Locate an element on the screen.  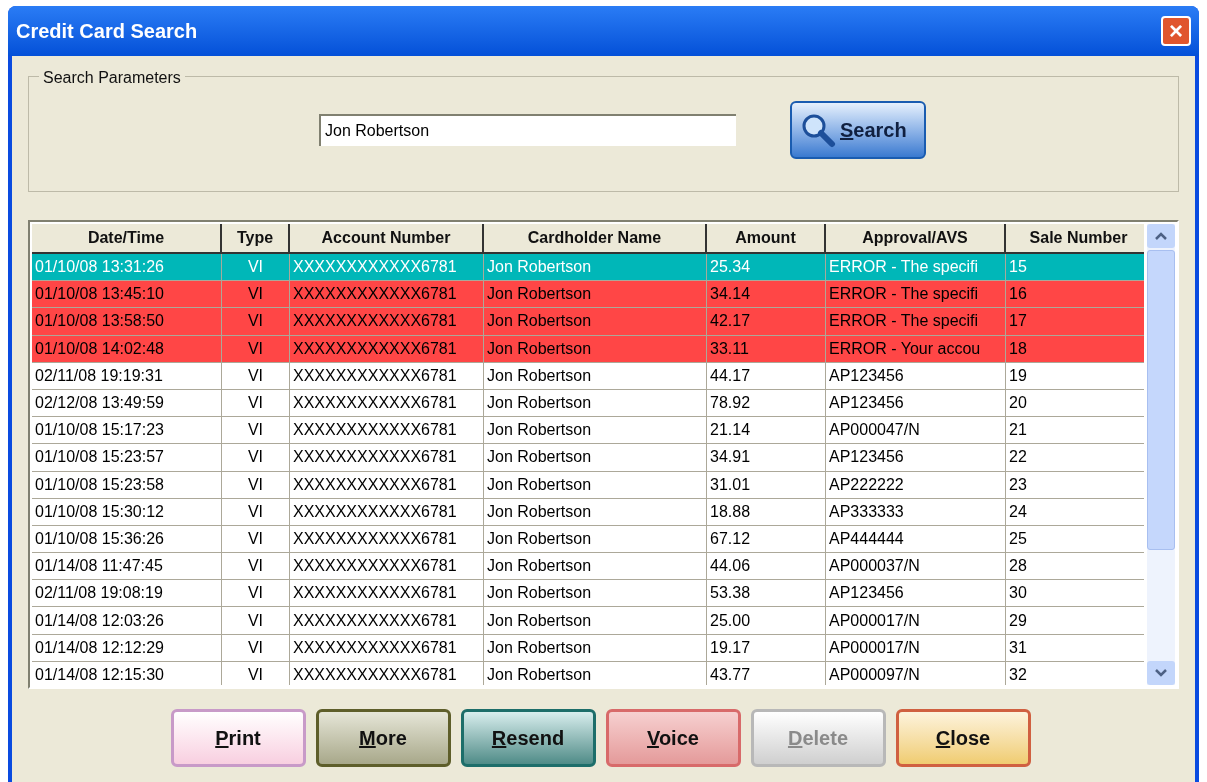
table-row: 01/10/08 14:02:48 VI XXXXXXXXXXXX6781 Jon Robertson 33.11 ERROR - Your accou 18 is located at coordinates (588, 349).